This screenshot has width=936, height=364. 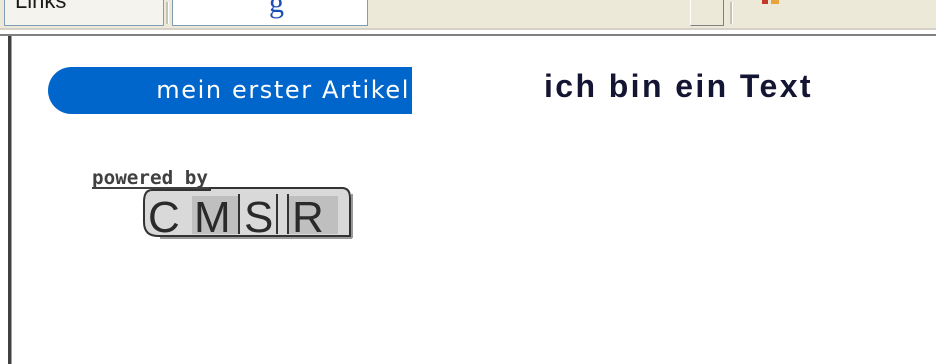 What do you see at coordinates (308, 217) in the screenshot?
I see `logo-letter-r: R` at bounding box center [308, 217].